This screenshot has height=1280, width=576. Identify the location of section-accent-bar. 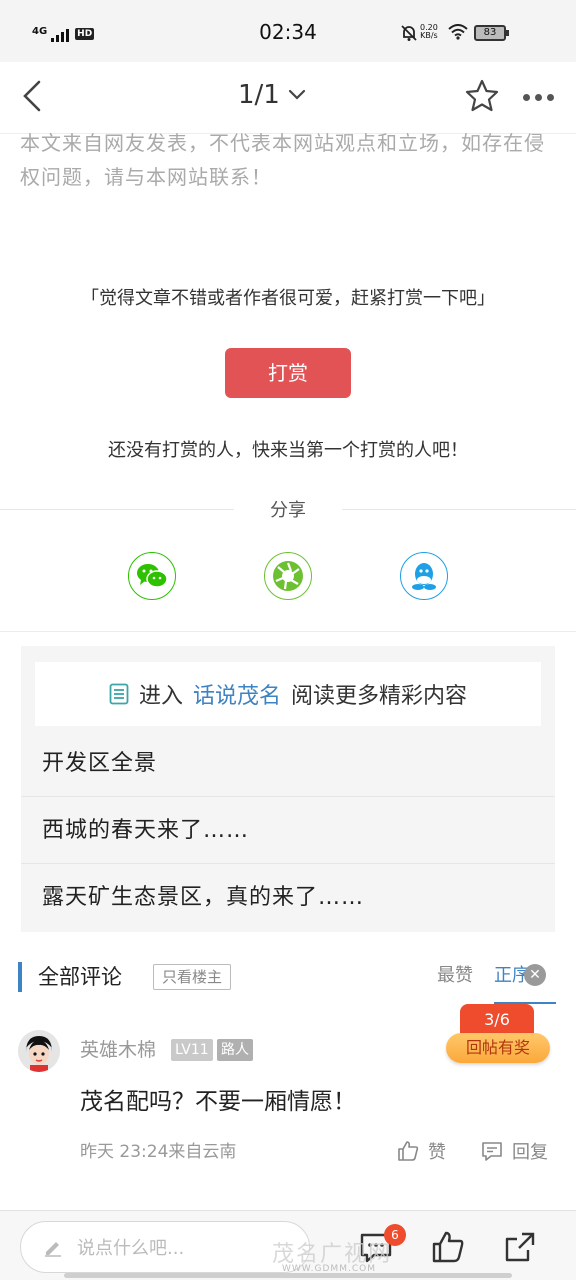
(20, 977).